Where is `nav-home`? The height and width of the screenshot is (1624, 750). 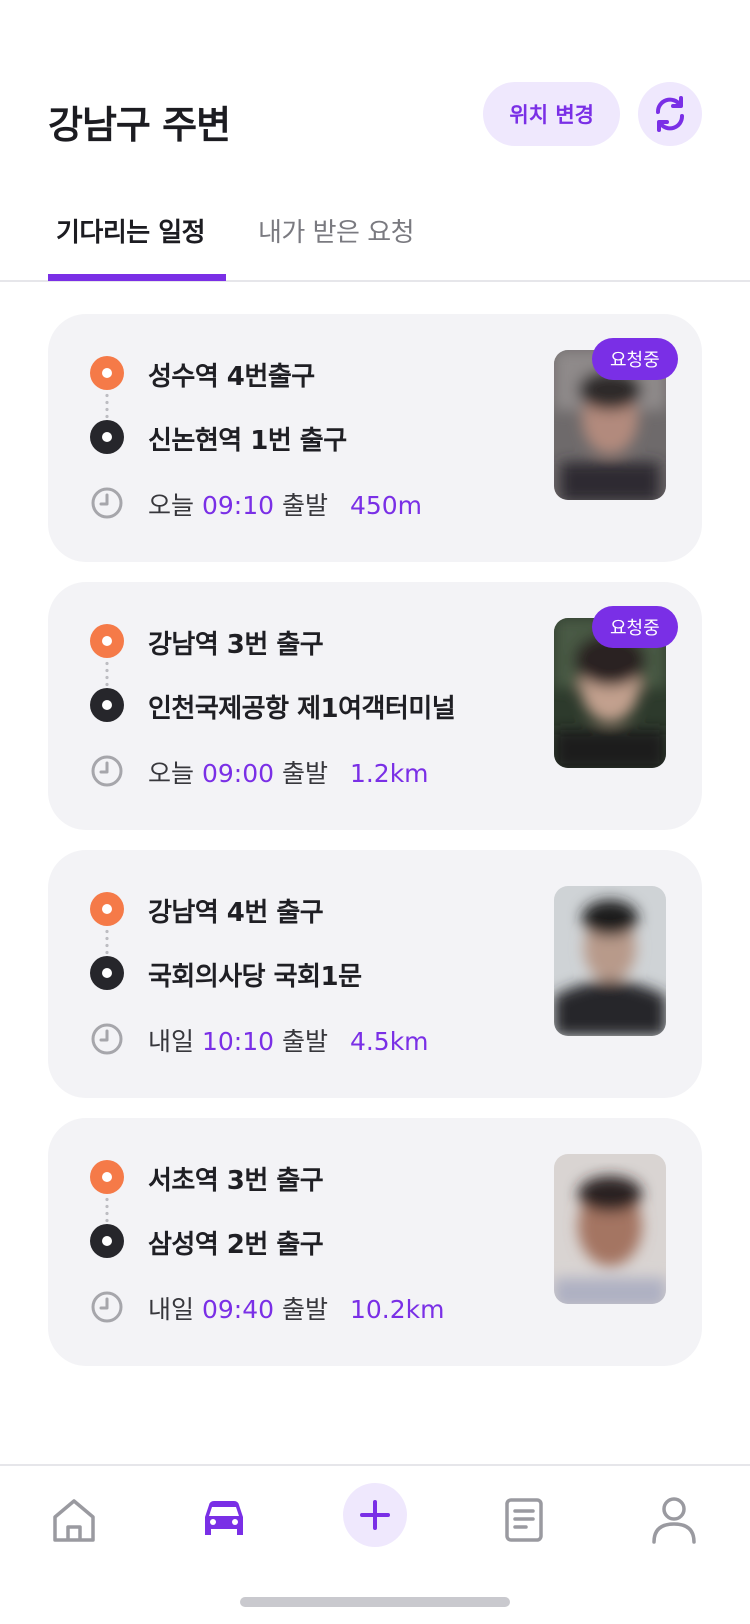 nav-home is located at coordinates (74, 1520).